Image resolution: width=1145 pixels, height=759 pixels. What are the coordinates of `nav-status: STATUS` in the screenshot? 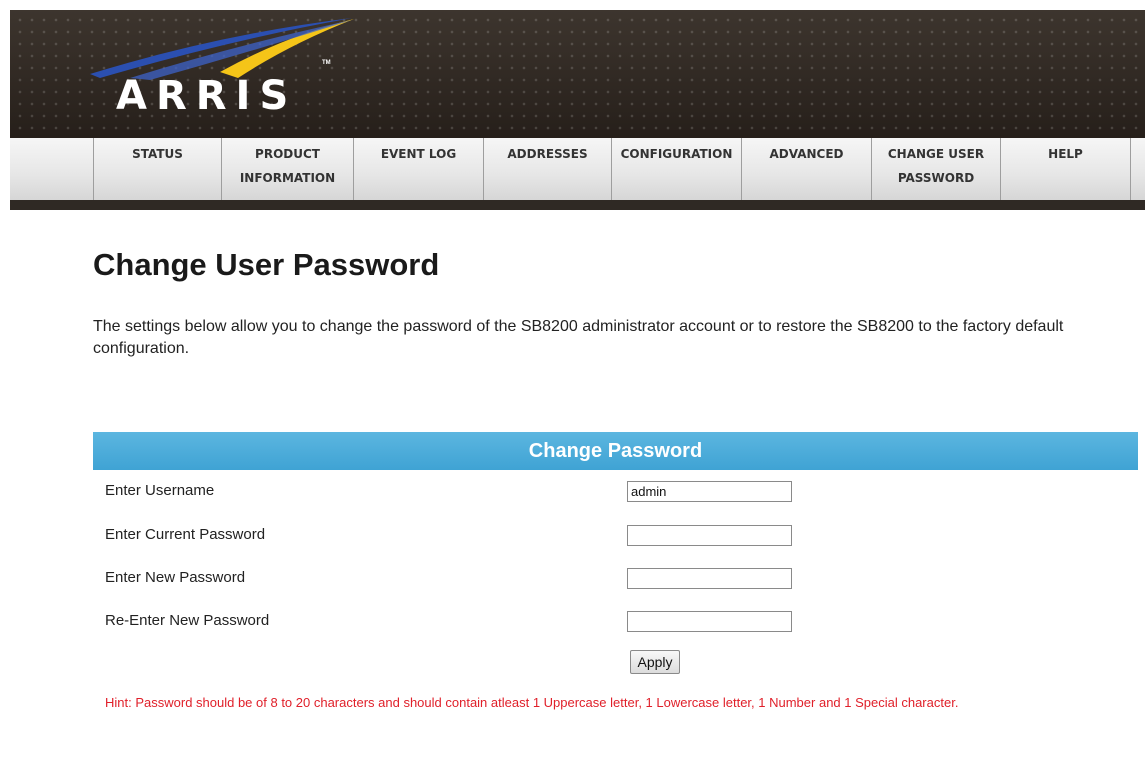 It's located at (157, 169).